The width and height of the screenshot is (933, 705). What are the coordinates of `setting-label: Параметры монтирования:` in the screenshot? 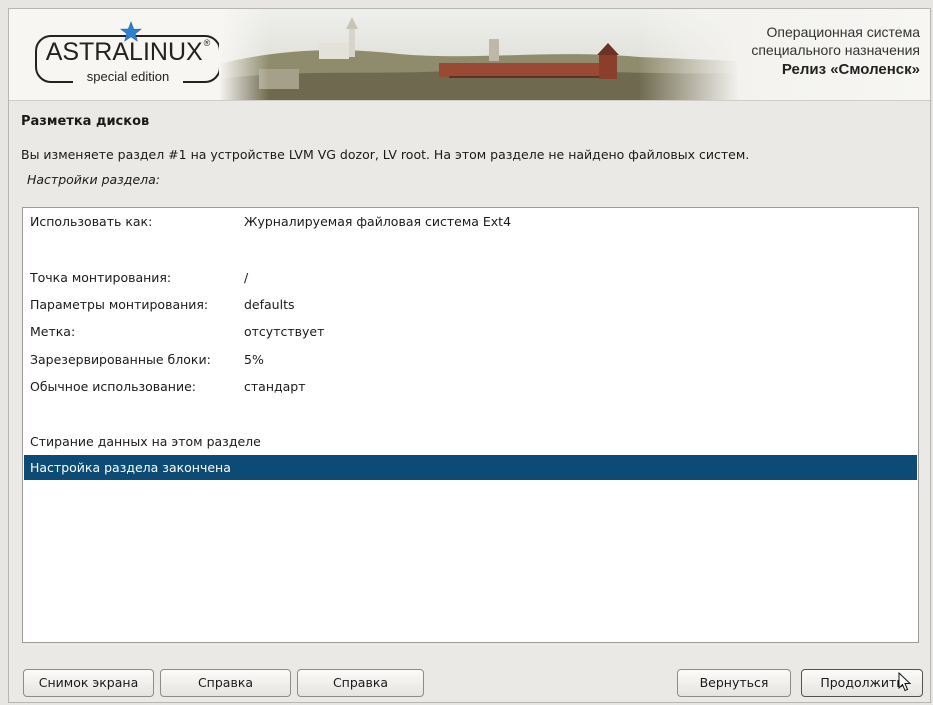 It's located at (119, 304).